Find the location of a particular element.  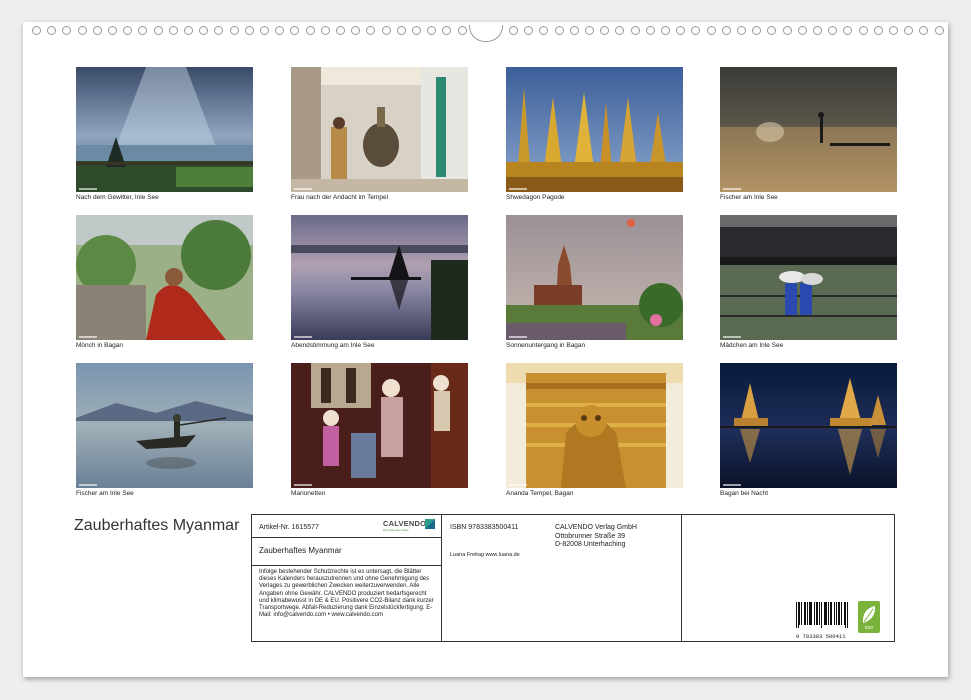

box-title: Zauberhaftes Myanmar is located at coordinates (300, 550).